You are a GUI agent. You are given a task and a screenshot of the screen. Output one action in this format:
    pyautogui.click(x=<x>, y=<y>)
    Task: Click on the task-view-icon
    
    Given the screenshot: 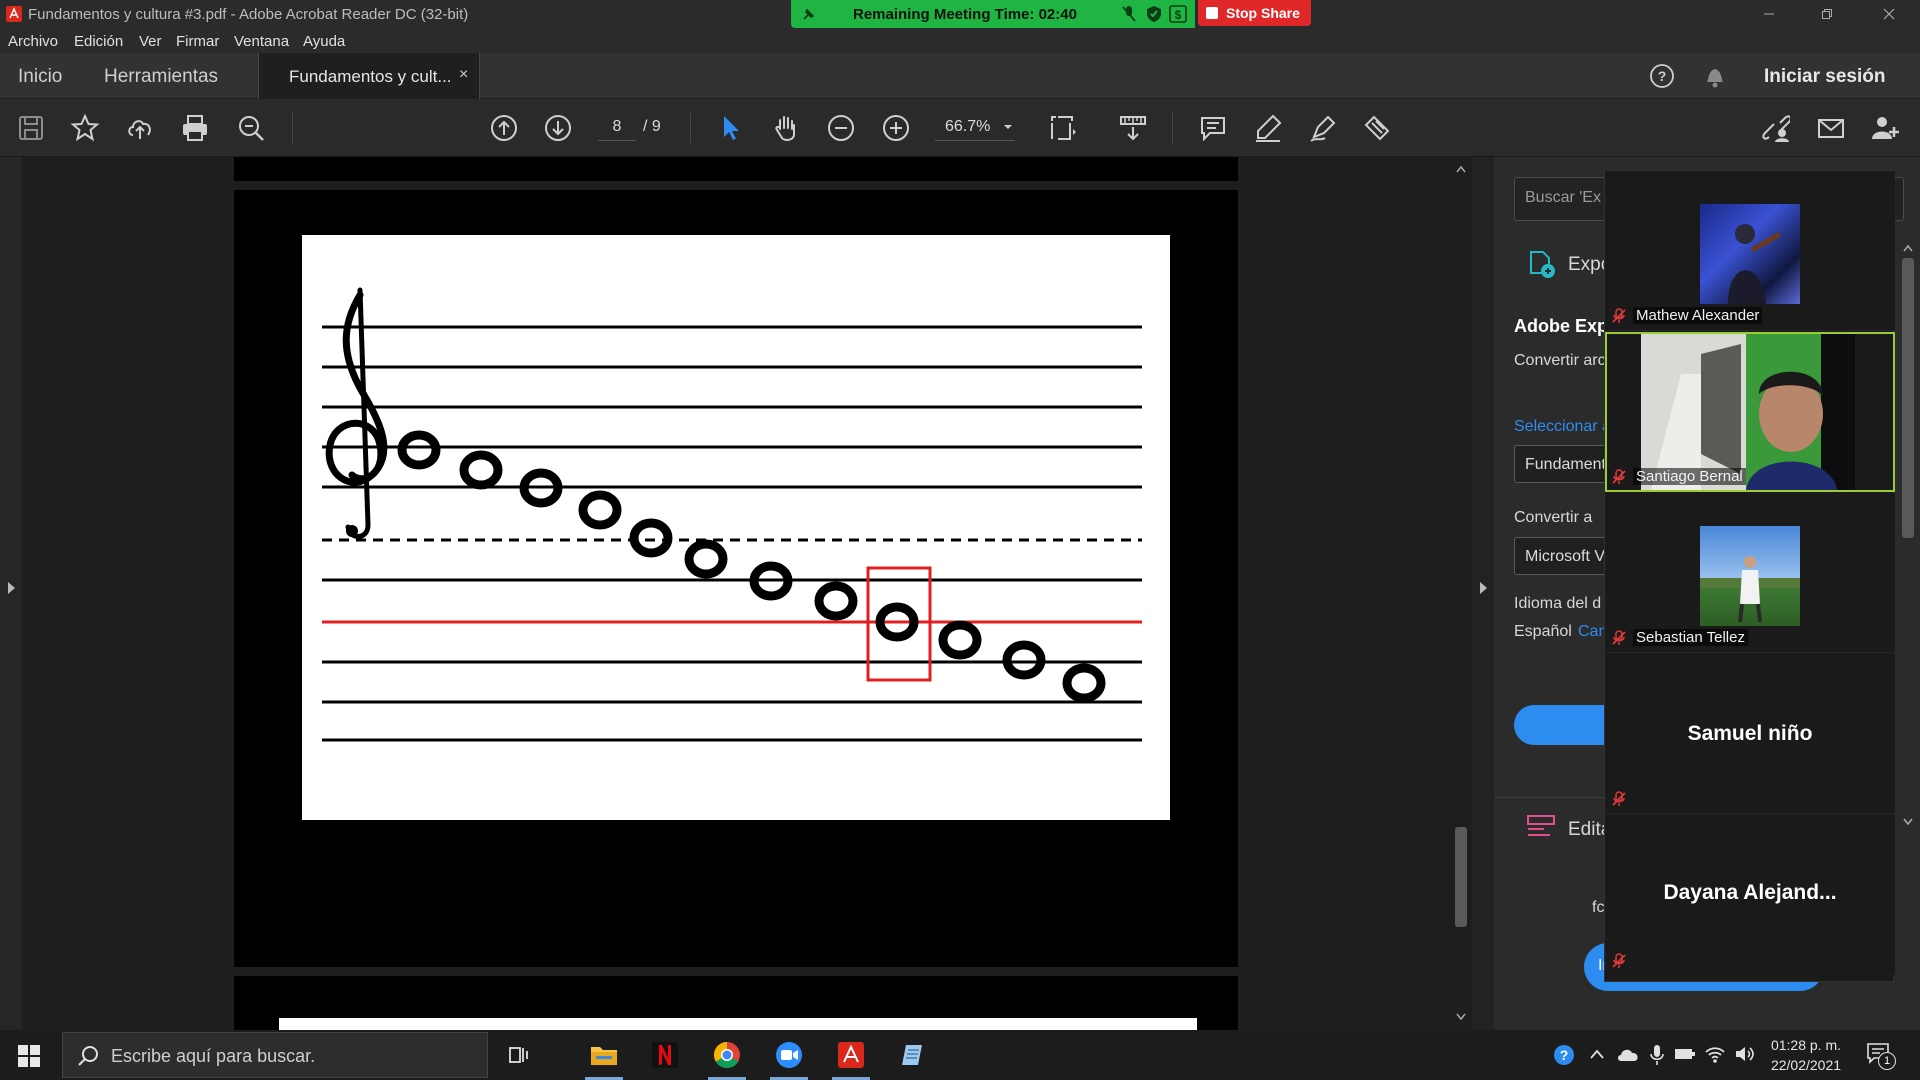 What is the action you would take?
    pyautogui.click(x=518, y=1055)
    